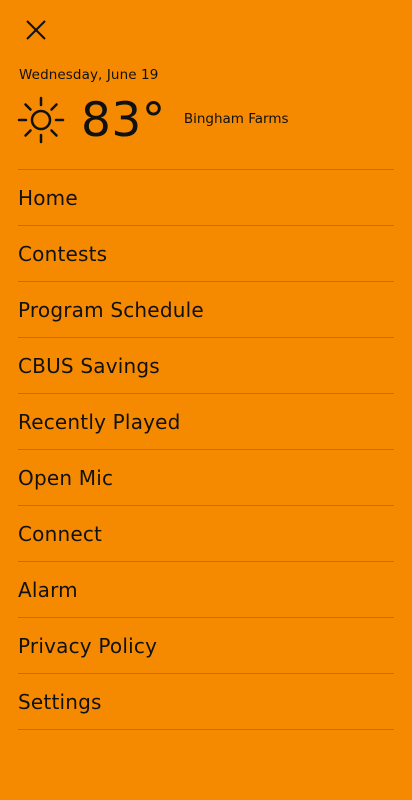 Image resolution: width=412 pixels, height=800 pixels. Describe the element at coordinates (206, 478) in the screenshot. I see `menu-item-open-mic: Open Mic` at that location.